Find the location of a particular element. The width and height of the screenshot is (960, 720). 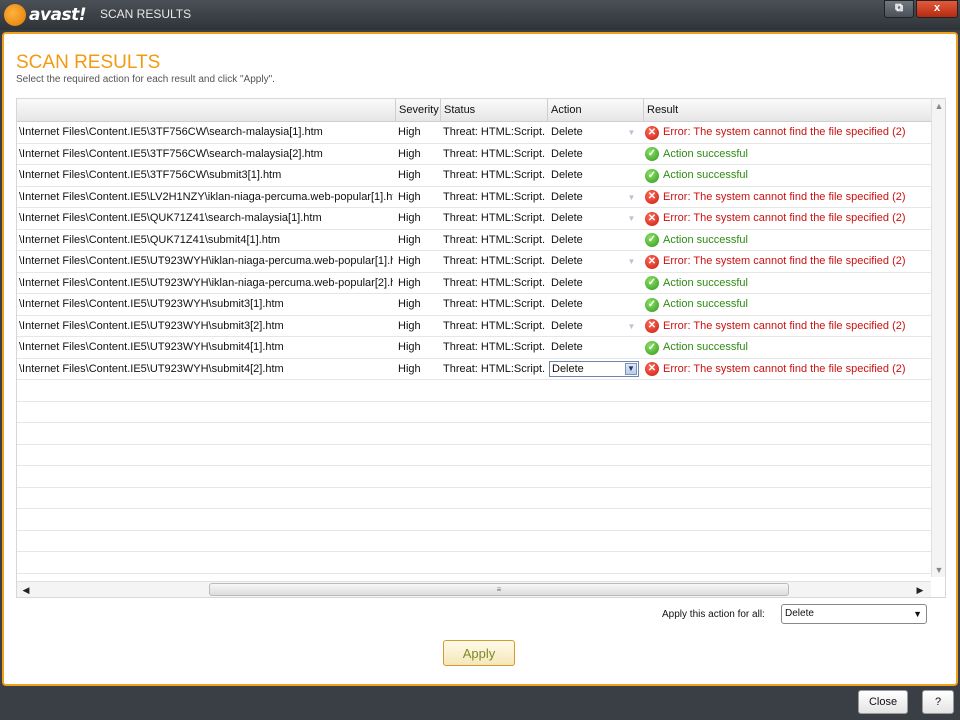

grip-icon: ≡ is located at coordinates (499, 589).